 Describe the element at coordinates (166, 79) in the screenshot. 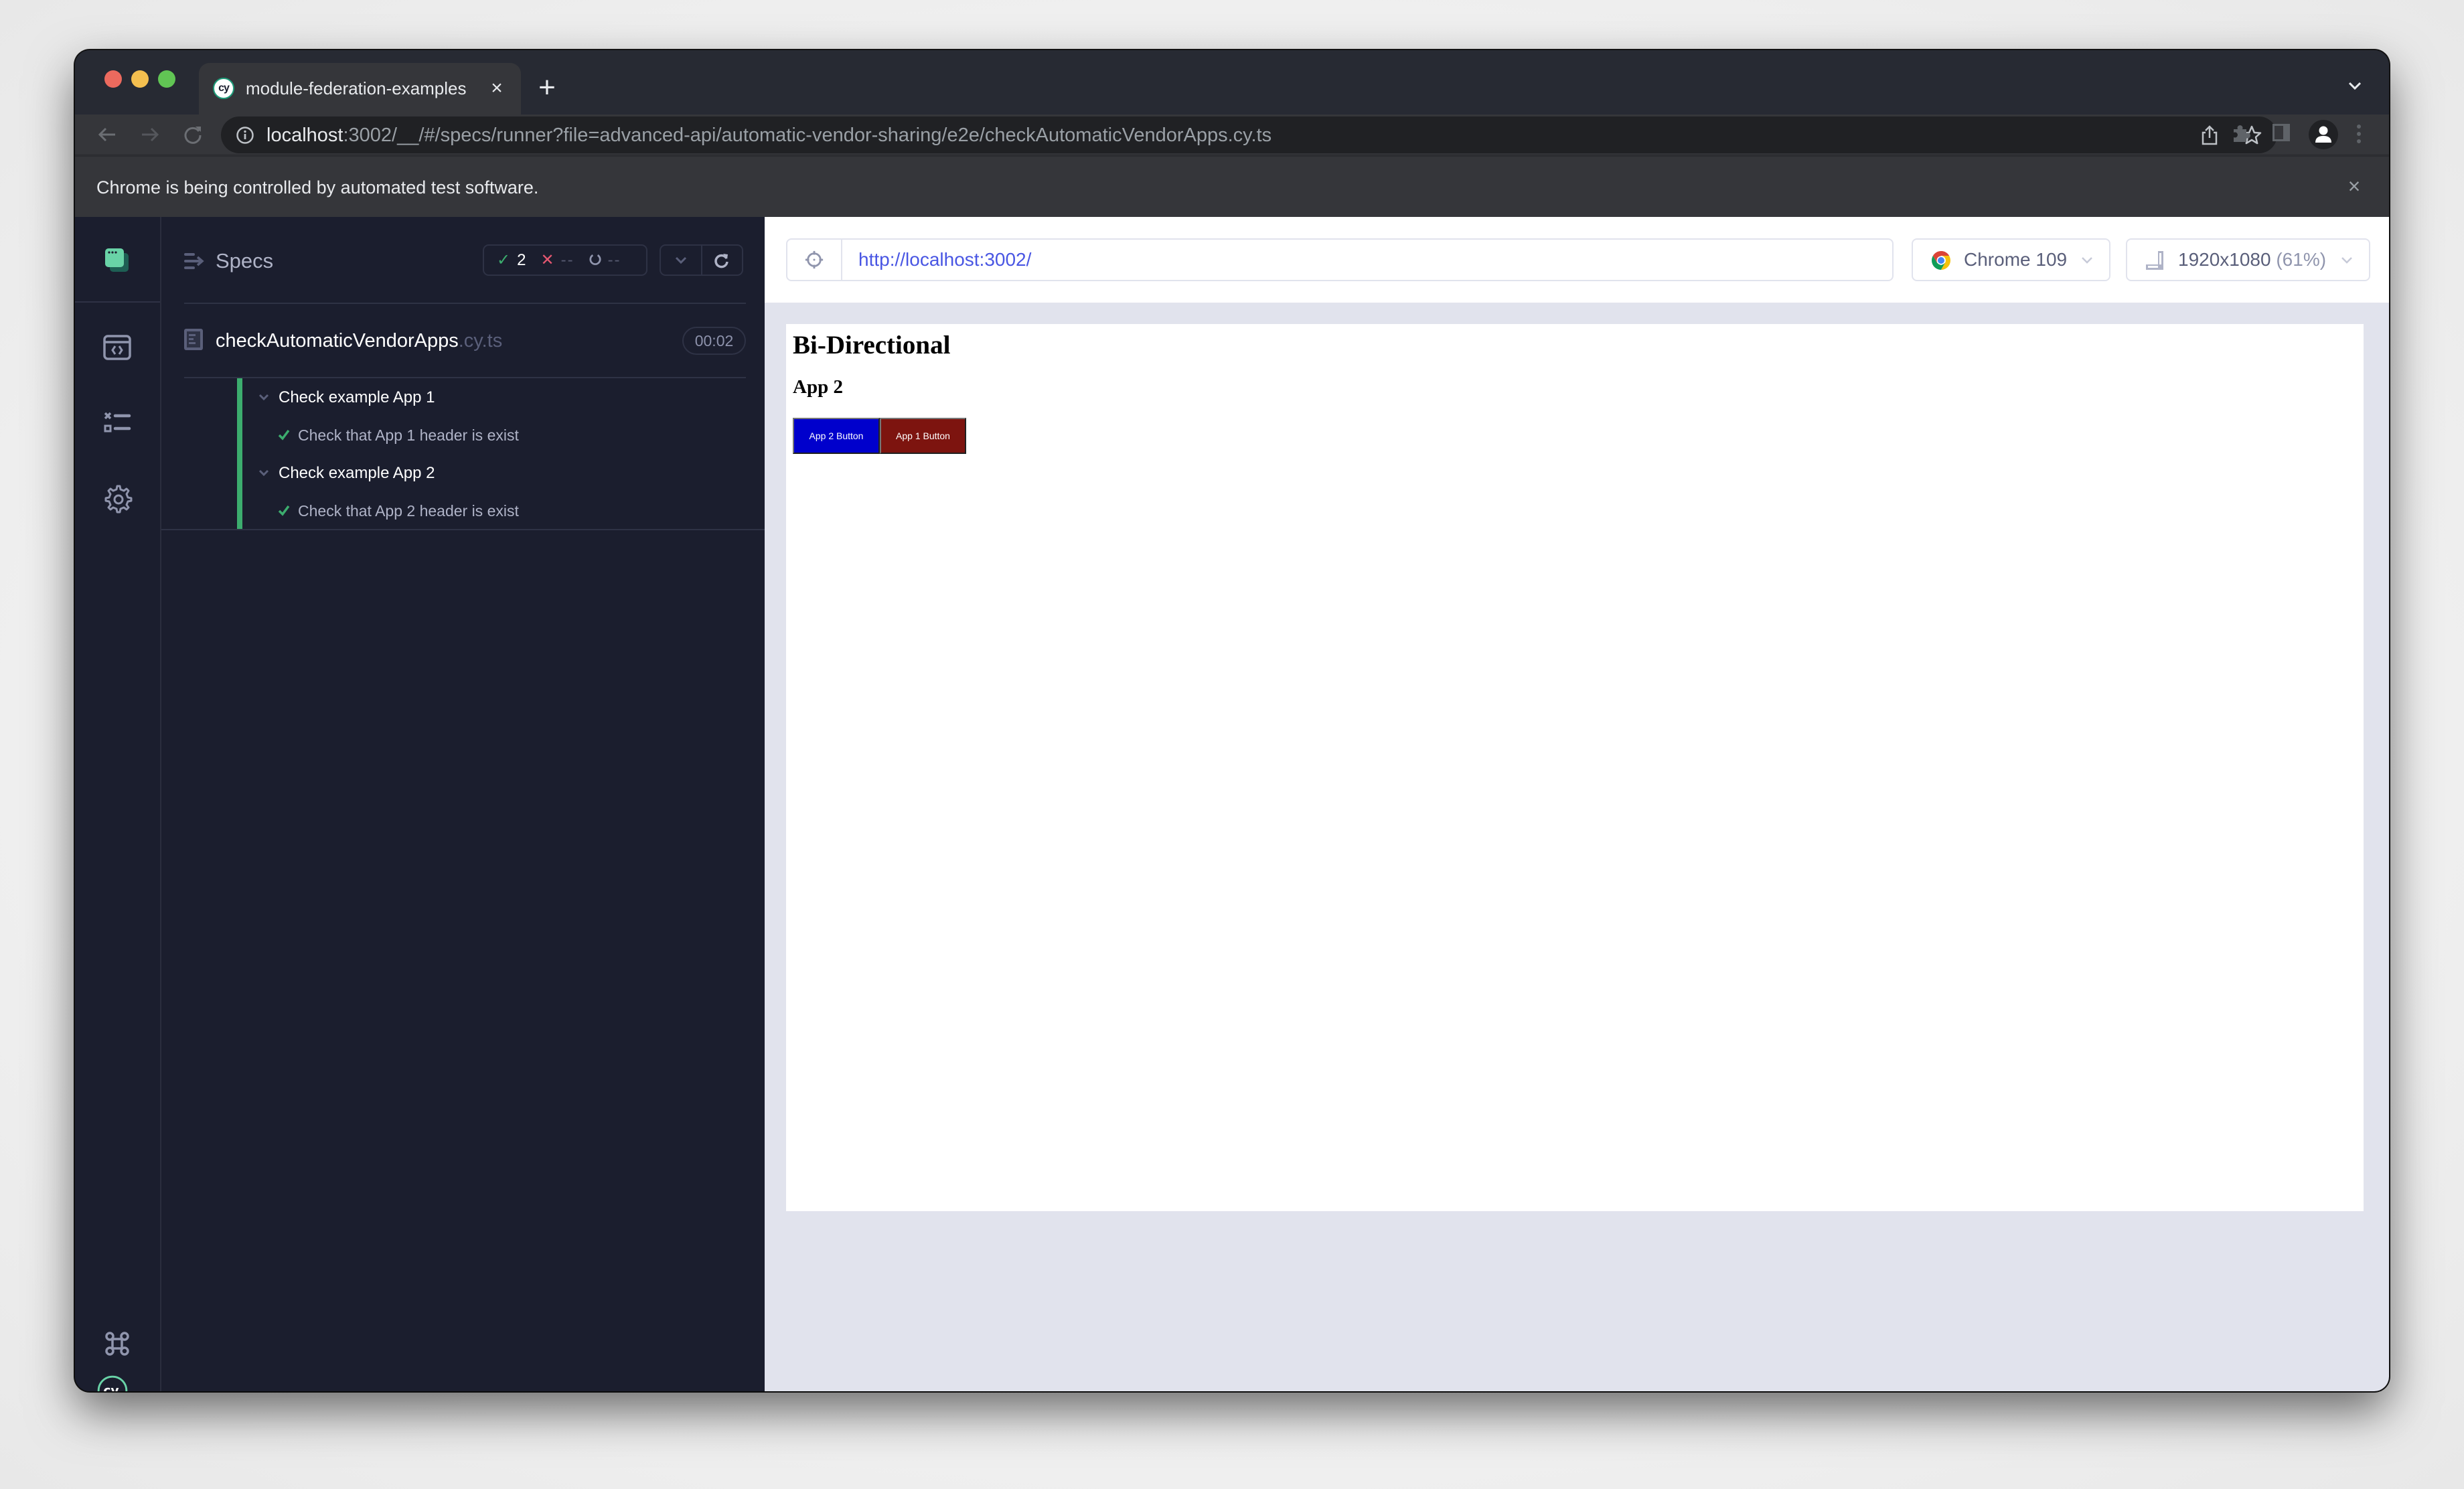

I see `maximize-window-button` at that location.